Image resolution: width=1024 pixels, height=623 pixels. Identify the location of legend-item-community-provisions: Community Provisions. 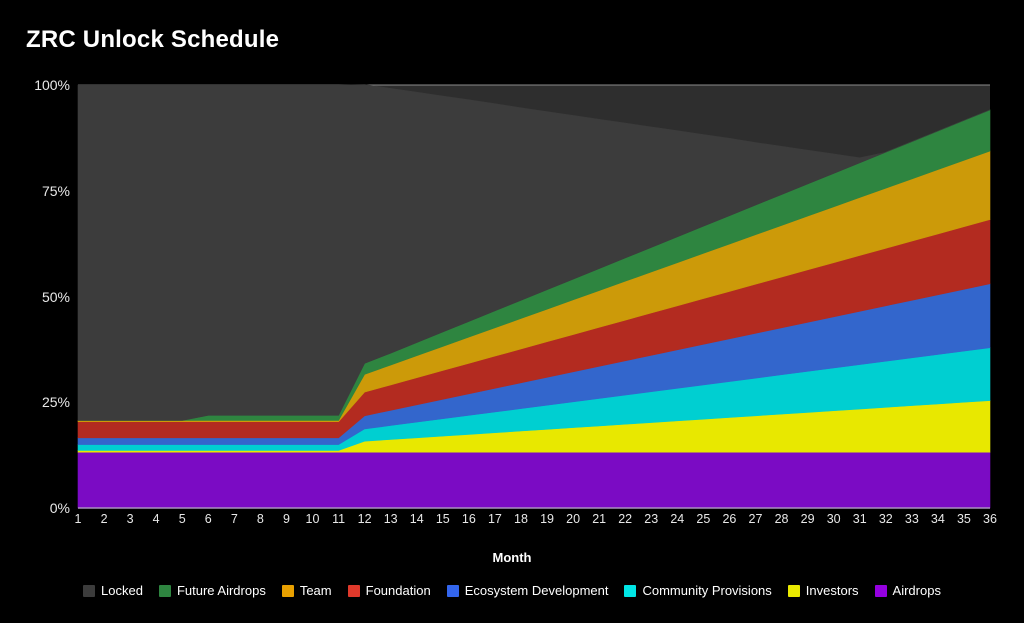
(698, 590).